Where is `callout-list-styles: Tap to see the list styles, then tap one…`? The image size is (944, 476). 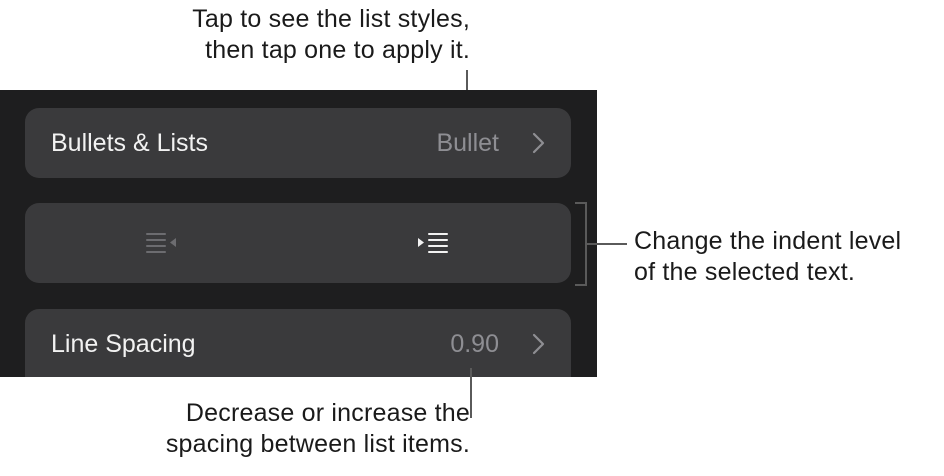 callout-list-styles: Tap to see the list styles, then tap one… is located at coordinates (331, 35).